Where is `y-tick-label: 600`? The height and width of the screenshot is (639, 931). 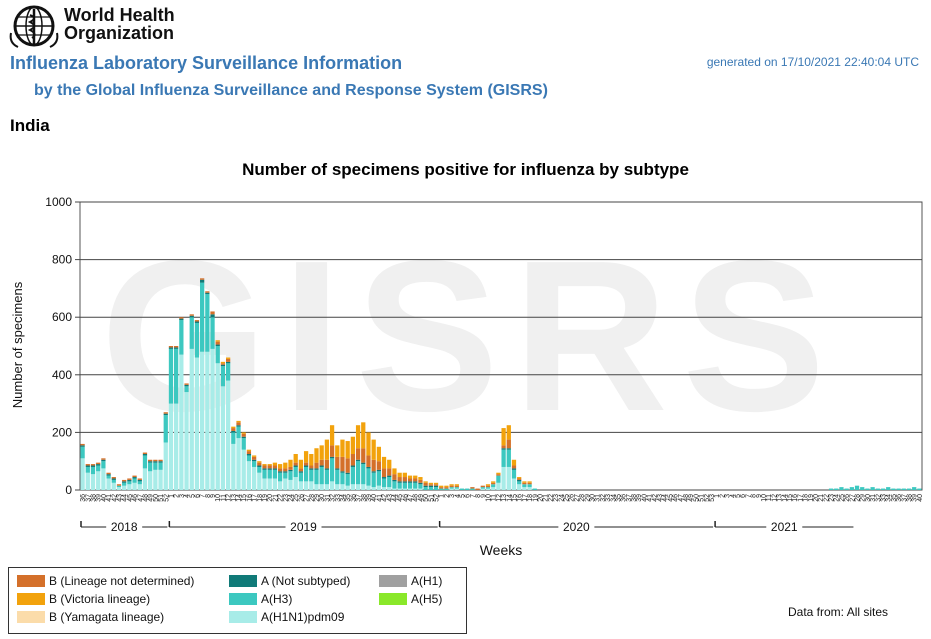
y-tick-label: 600 is located at coordinates (62, 317).